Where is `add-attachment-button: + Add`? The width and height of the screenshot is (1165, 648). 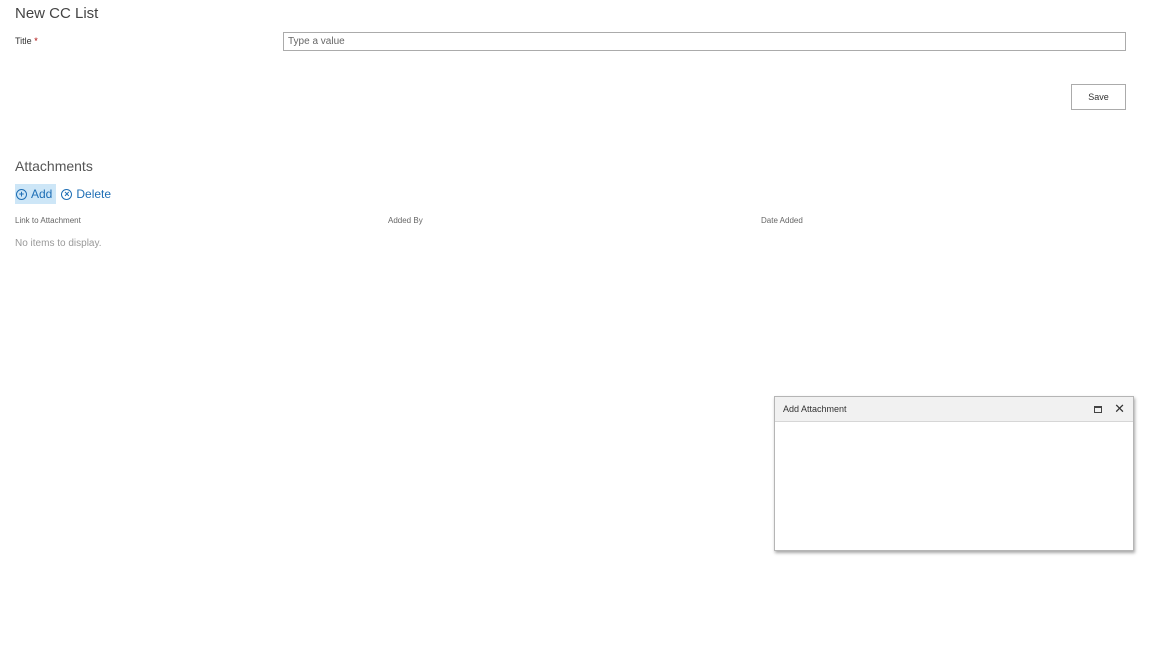 add-attachment-button: + Add is located at coordinates (36, 194).